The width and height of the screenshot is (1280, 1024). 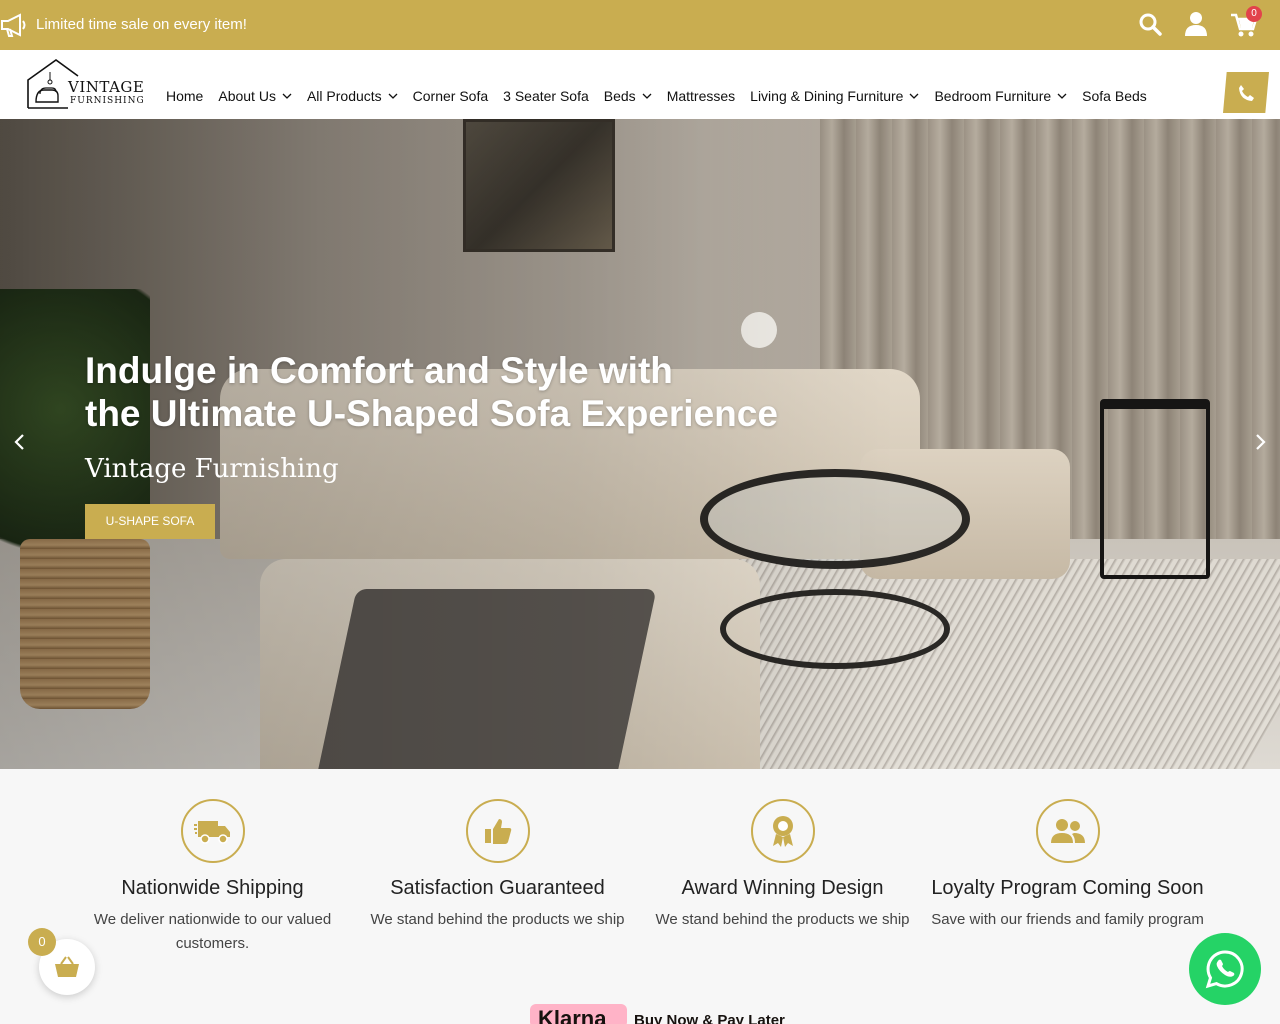 I want to click on phone-icon, so click(x=1246, y=92).